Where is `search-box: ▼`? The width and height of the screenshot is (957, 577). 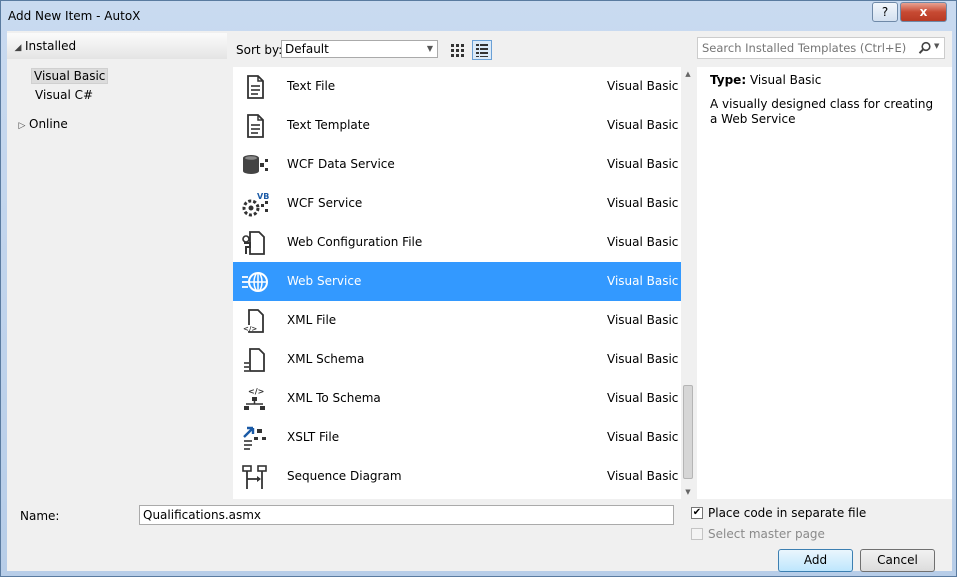
search-box: ▼ is located at coordinates (821, 48).